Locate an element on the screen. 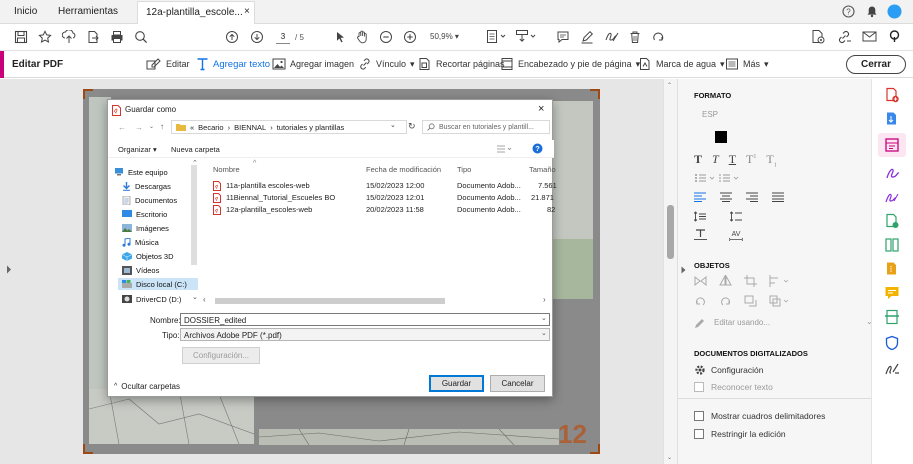 This screenshot has width=913, height=464. create-pdf-icon is located at coordinates (892, 95).